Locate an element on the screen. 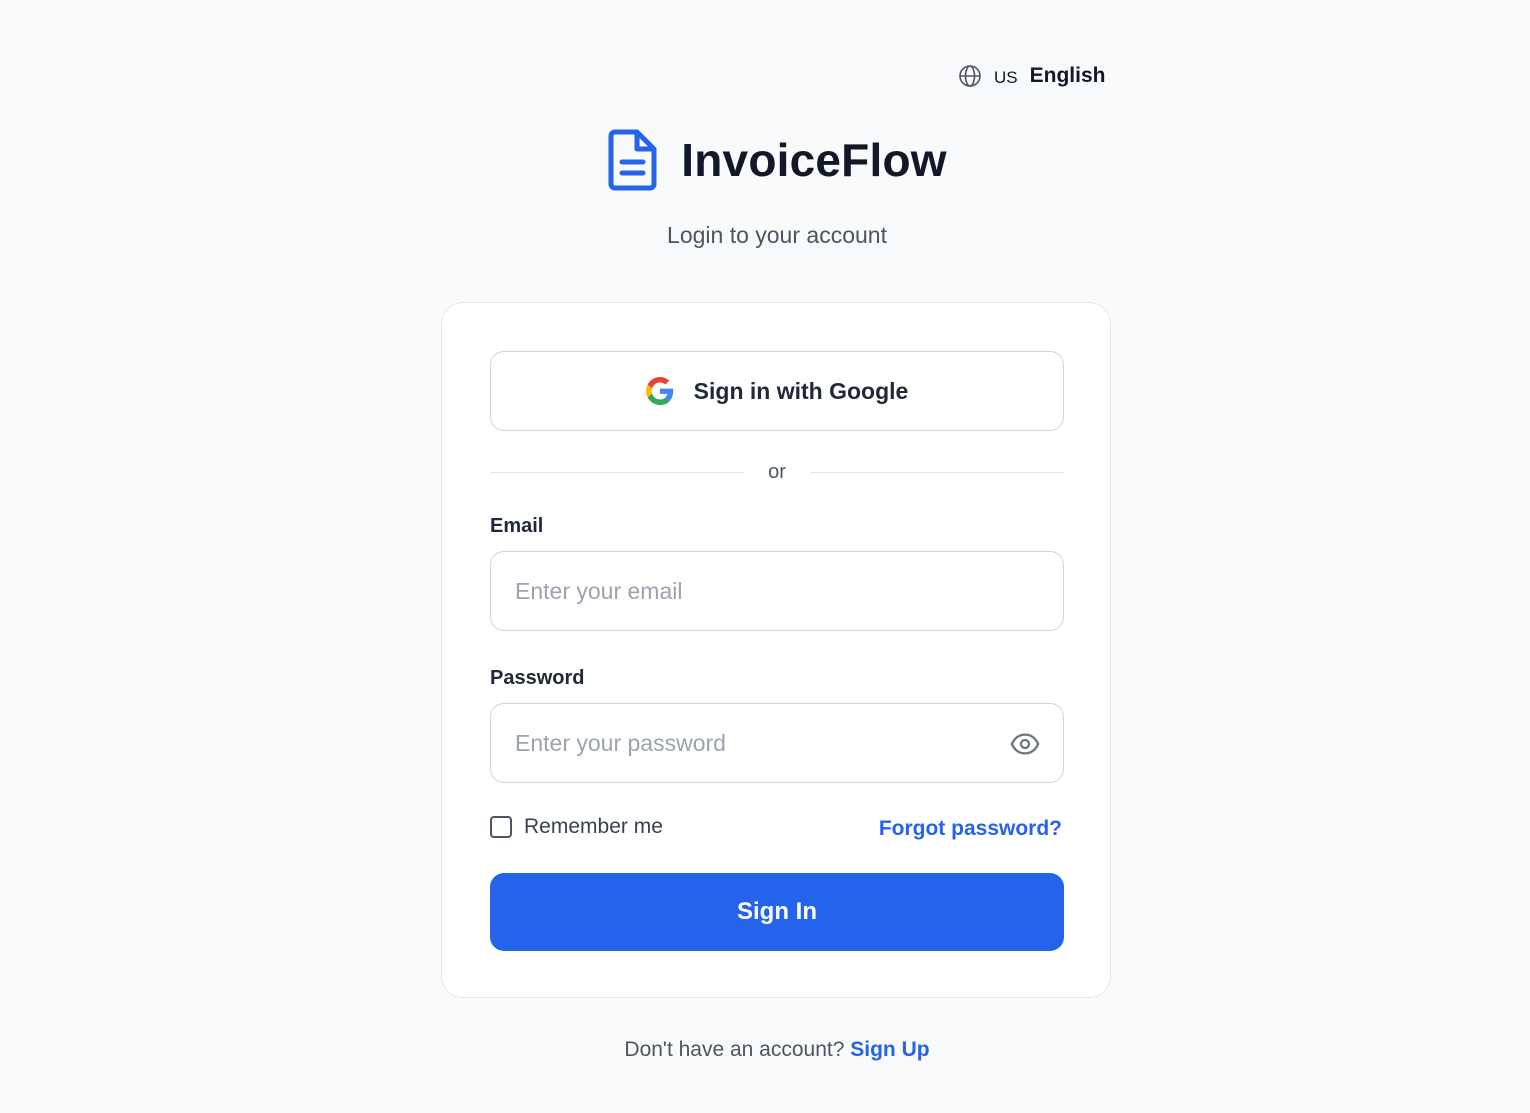 The width and height of the screenshot is (1530, 1113). document-icon is located at coordinates (632, 160).